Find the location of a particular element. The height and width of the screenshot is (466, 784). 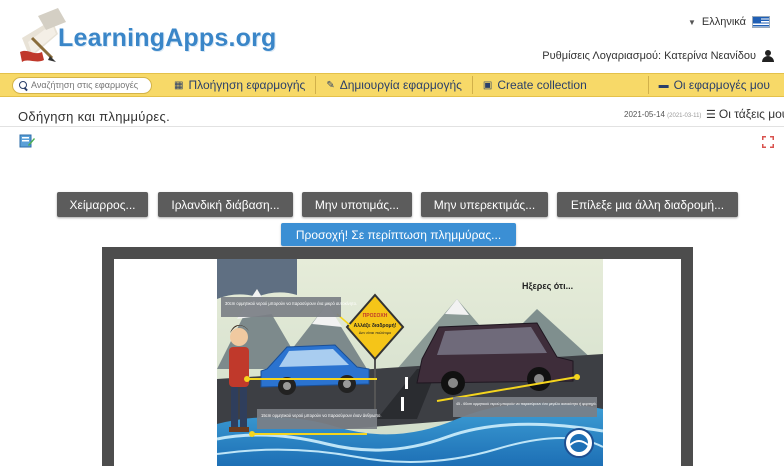

greek-flag-icon is located at coordinates (761, 22).